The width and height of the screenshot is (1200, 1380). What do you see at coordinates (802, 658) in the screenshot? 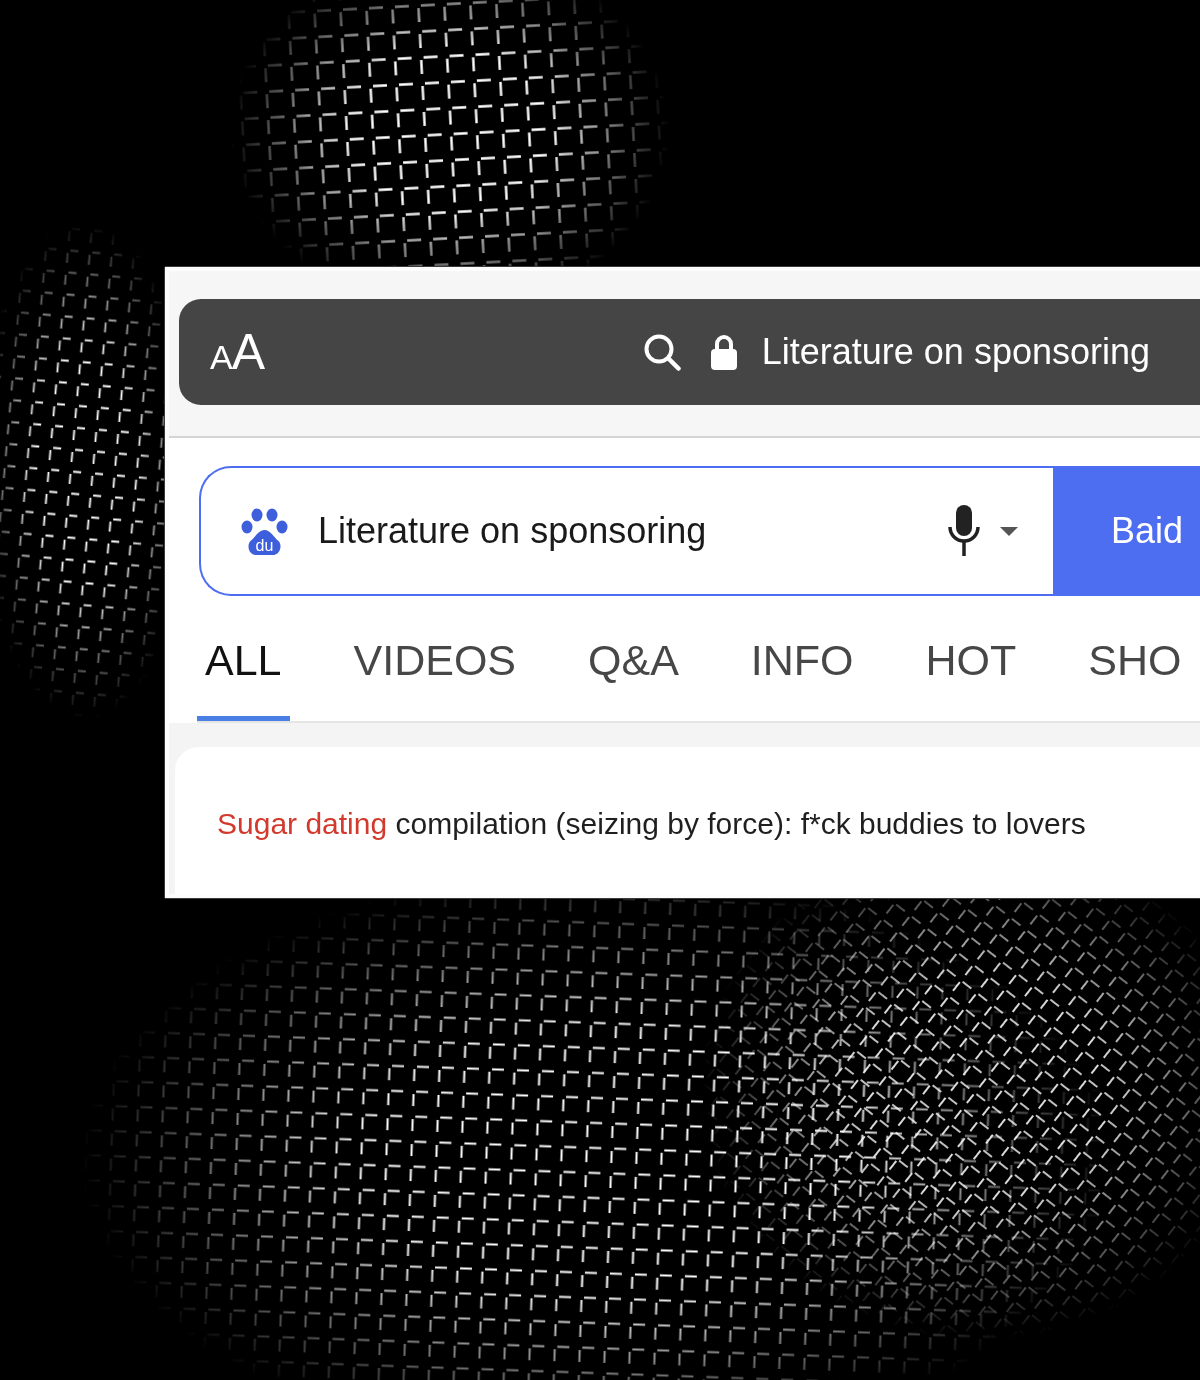
I see `tab: INFO` at bounding box center [802, 658].